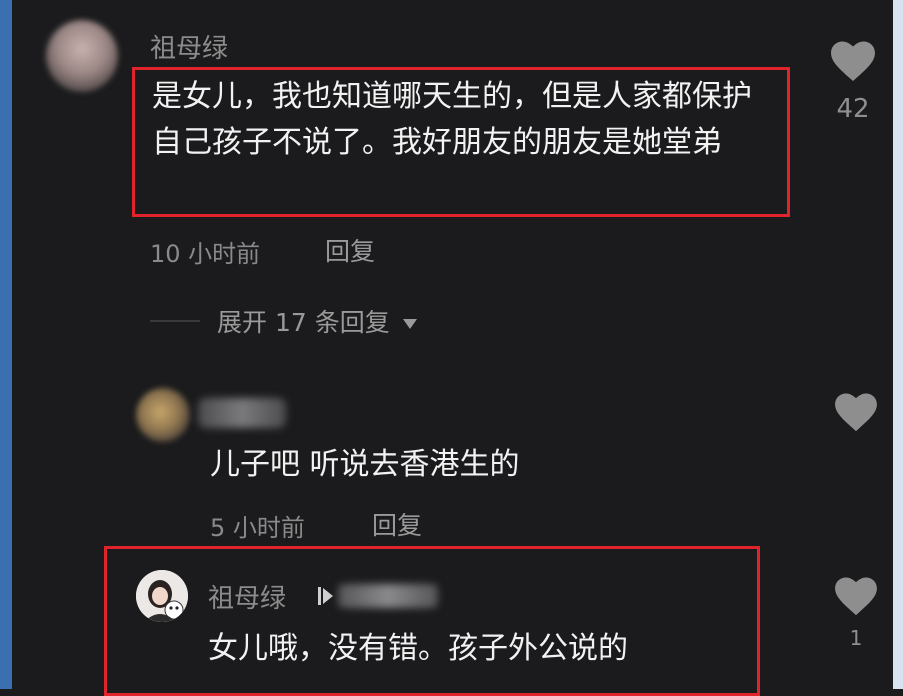 The height and width of the screenshot is (696, 903). I want to click on left-edge-strip, so click(6, 344).